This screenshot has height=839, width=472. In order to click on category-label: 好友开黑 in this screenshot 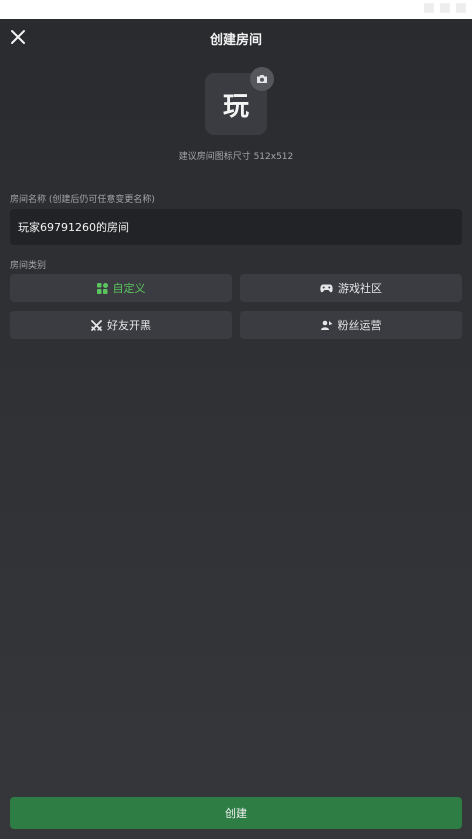, I will do `click(129, 325)`.